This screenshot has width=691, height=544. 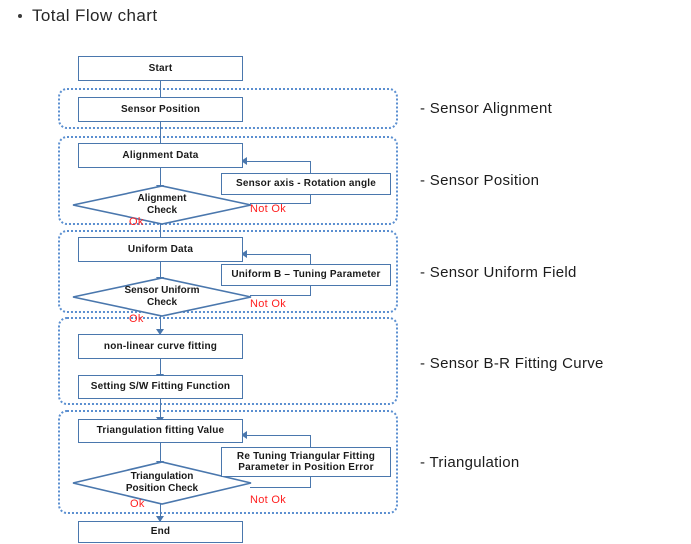 What do you see at coordinates (306, 184) in the screenshot?
I see `node-sensor-axis-rotation-angle: Sensor axis - Rotation angle` at bounding box center [306, 184].